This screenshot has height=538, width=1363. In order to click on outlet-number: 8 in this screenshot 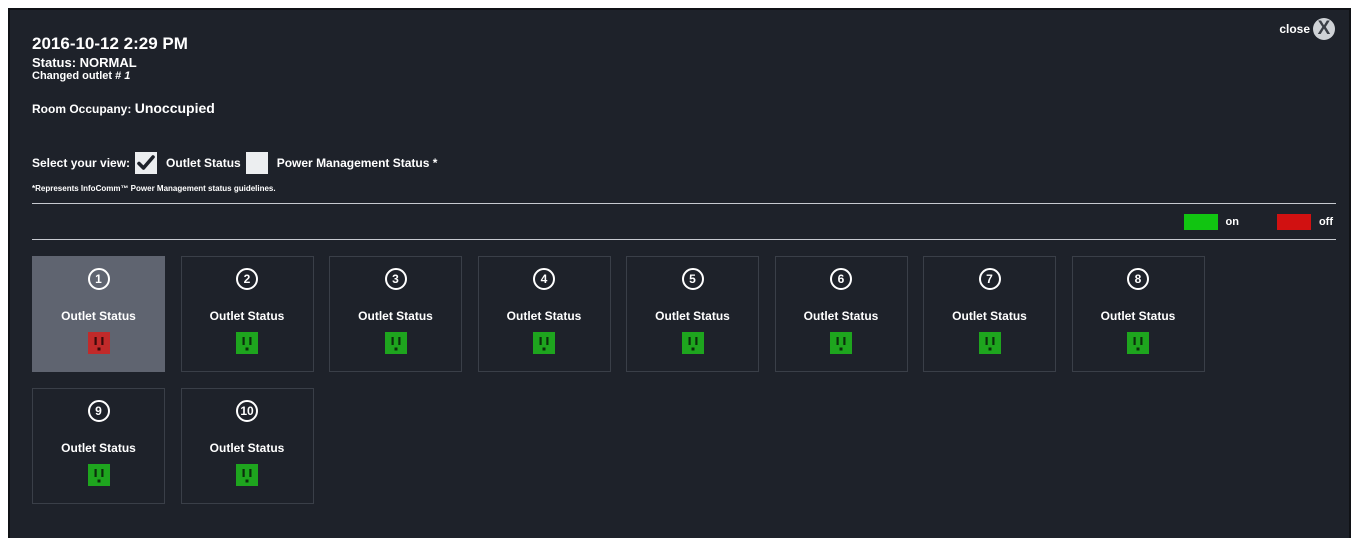, I will do `click(1138, 279)`.